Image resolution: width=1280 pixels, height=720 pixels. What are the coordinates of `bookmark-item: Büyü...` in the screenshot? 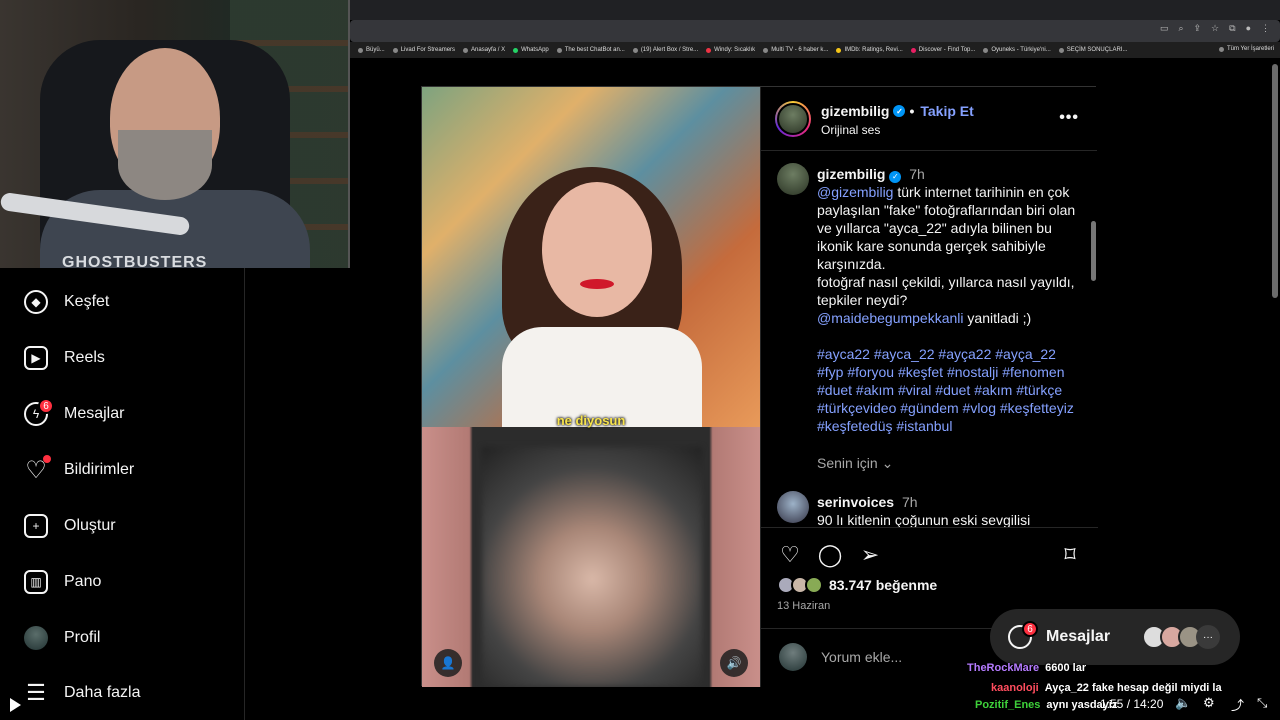 It's located at (371, 50).